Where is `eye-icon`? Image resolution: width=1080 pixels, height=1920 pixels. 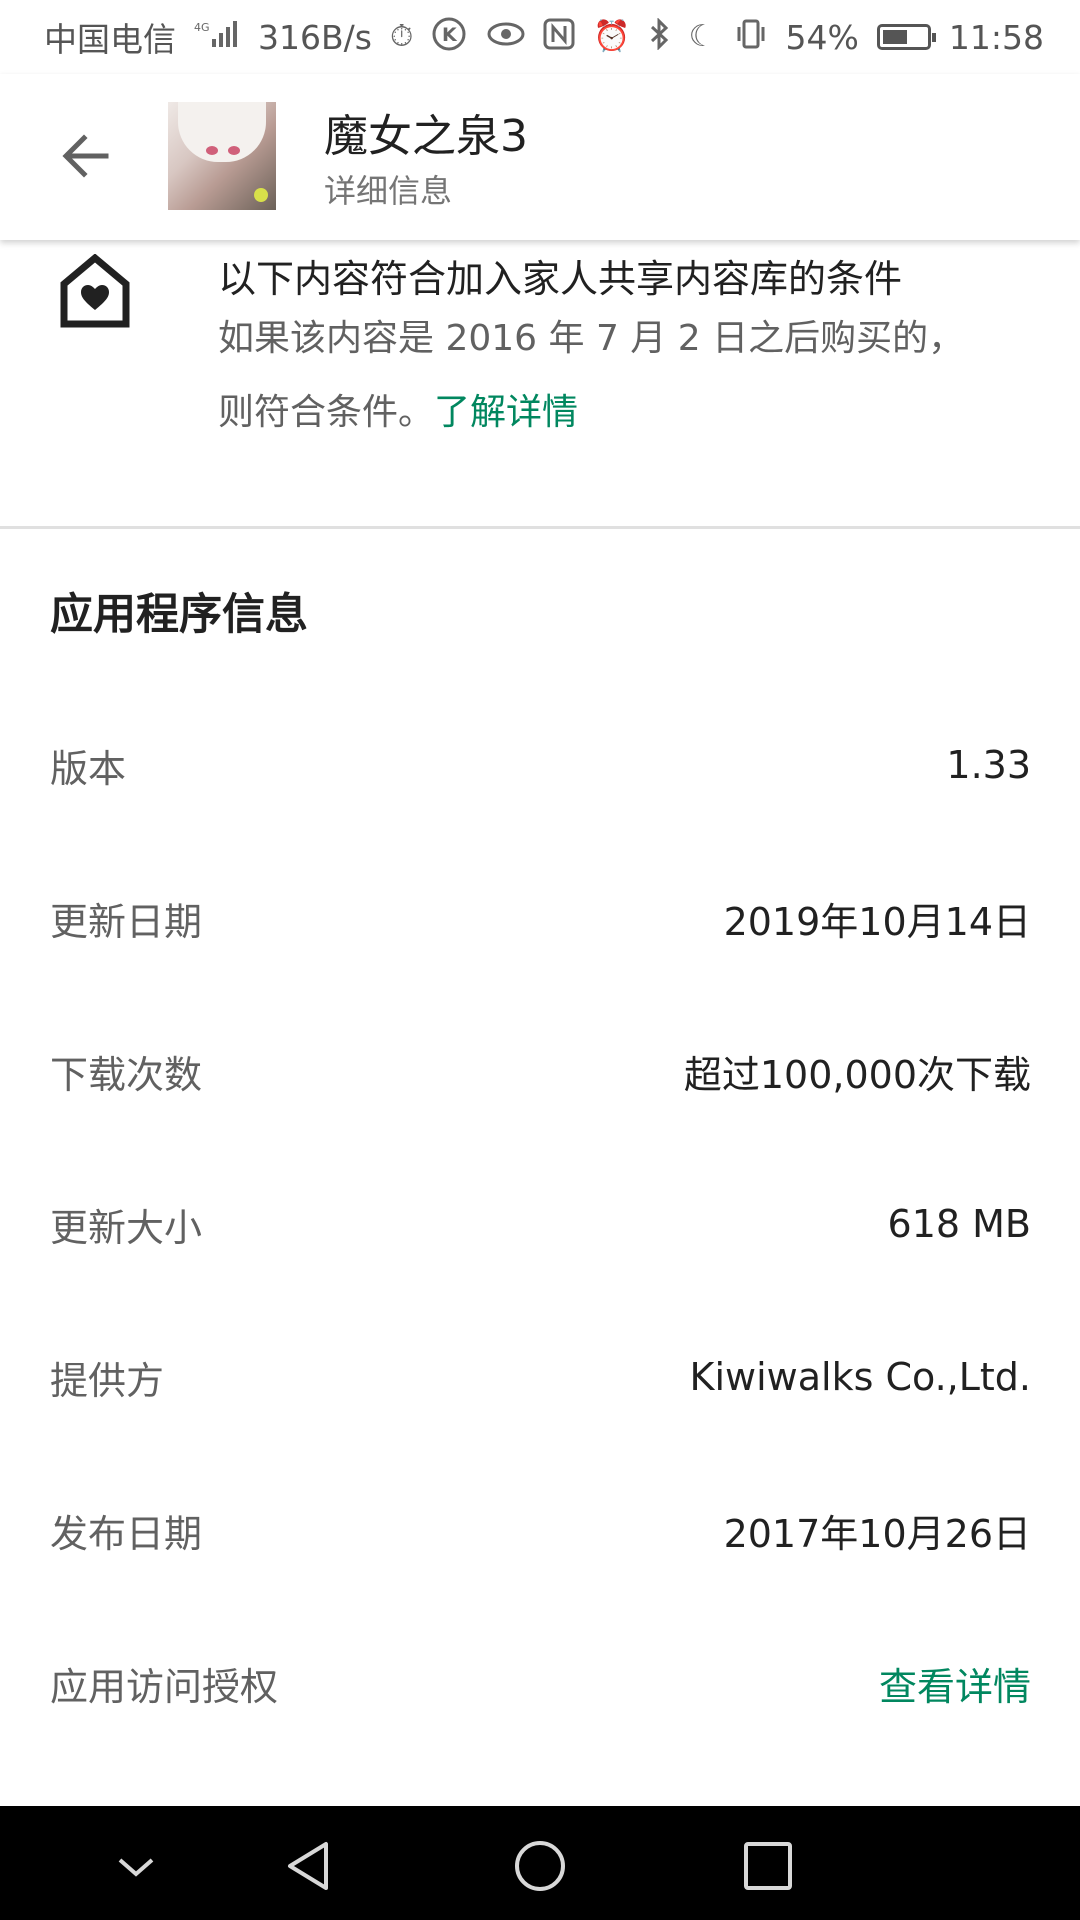
eye-icon is located at coordinates (506, 37).